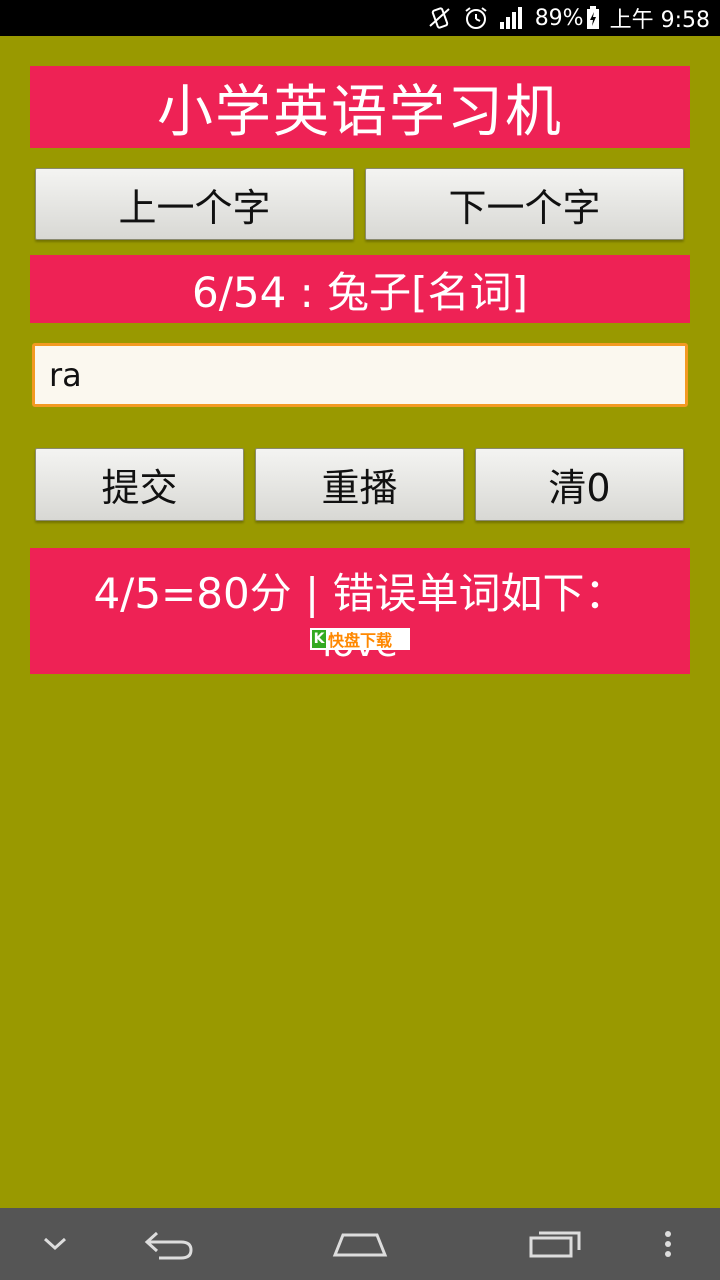  I want to click on answer-input, so click(360, 375).